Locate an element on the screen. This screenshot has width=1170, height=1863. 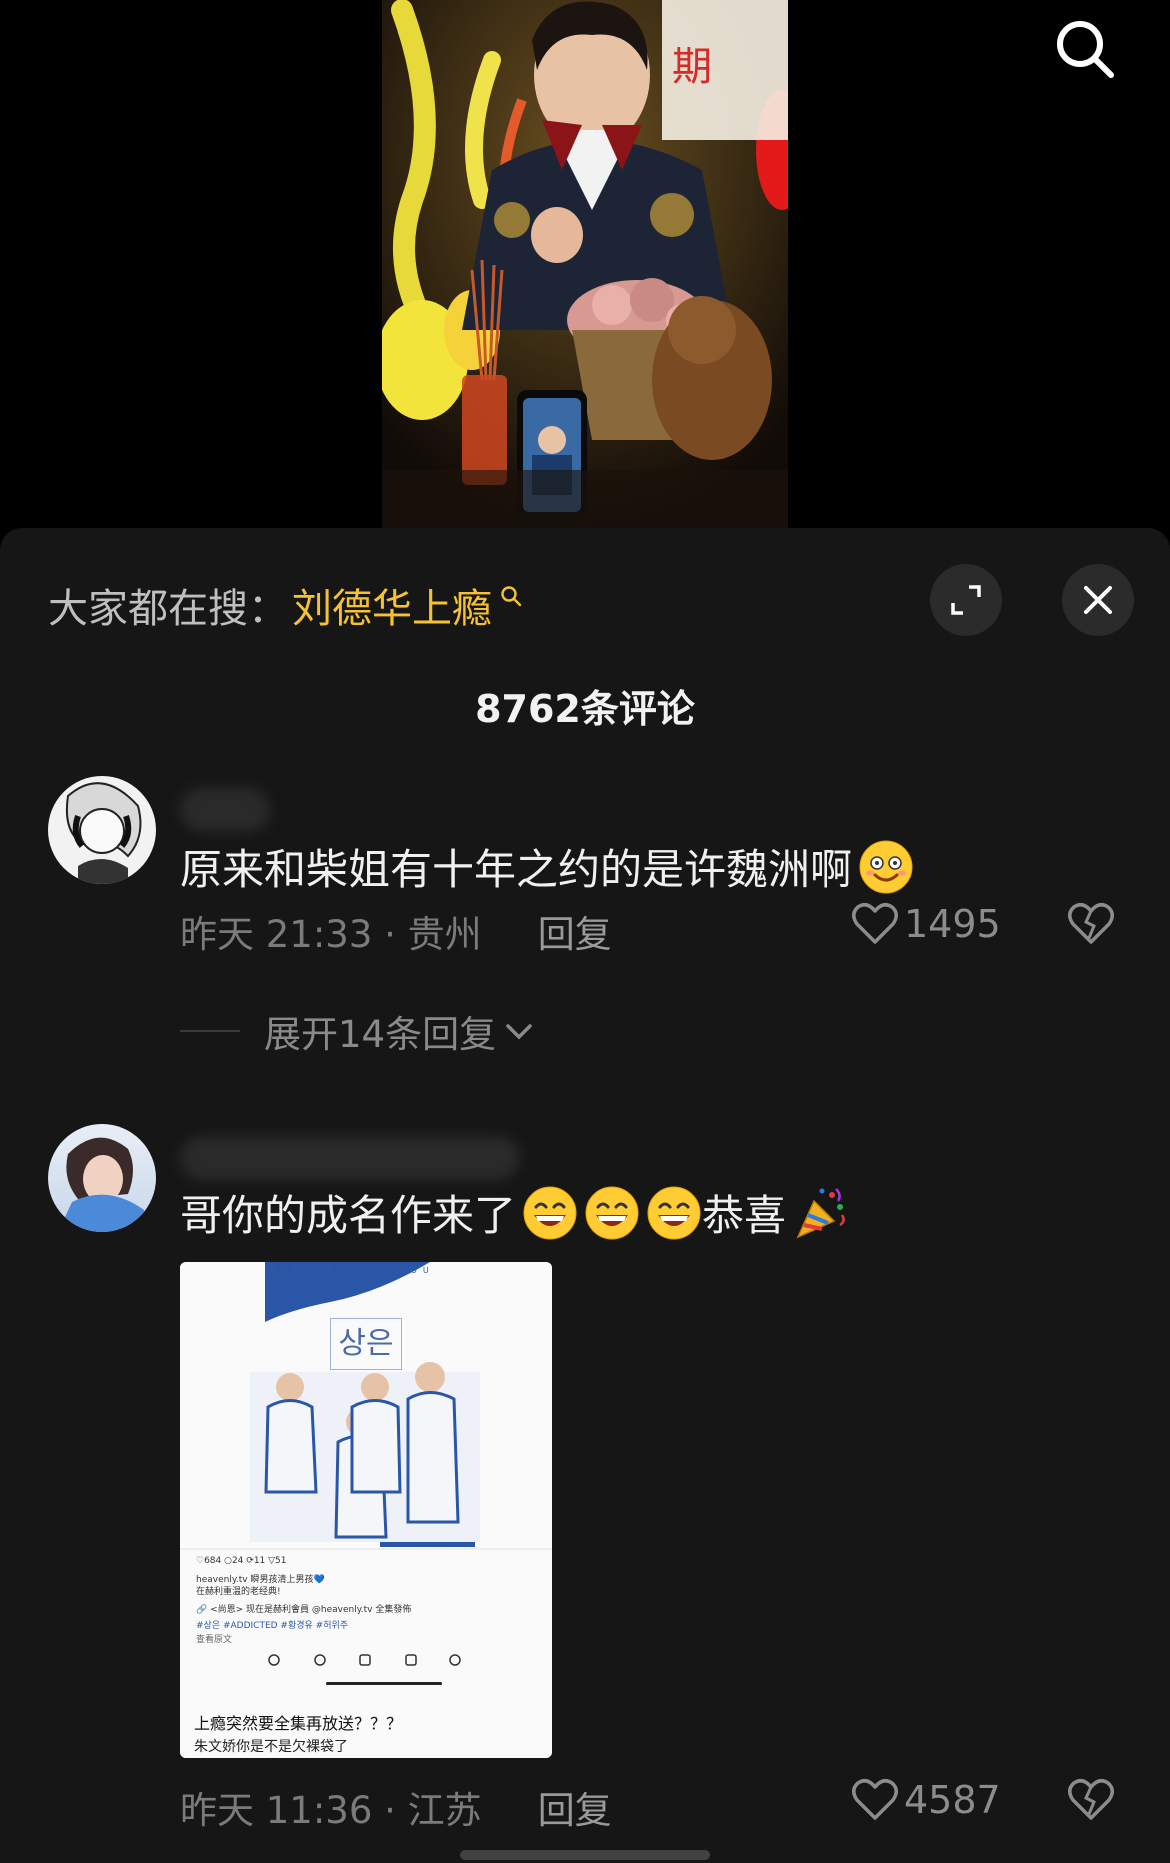
post-line: 查看原文 is located at coordinates (214, 1640).